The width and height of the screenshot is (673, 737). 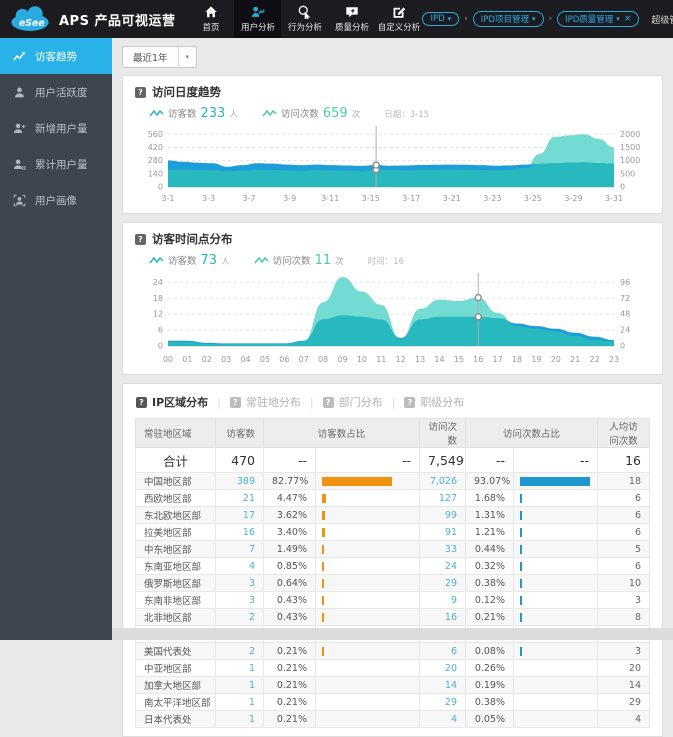 I want to click on col-header-visits: 访问次数, so click(x=443, y=433).